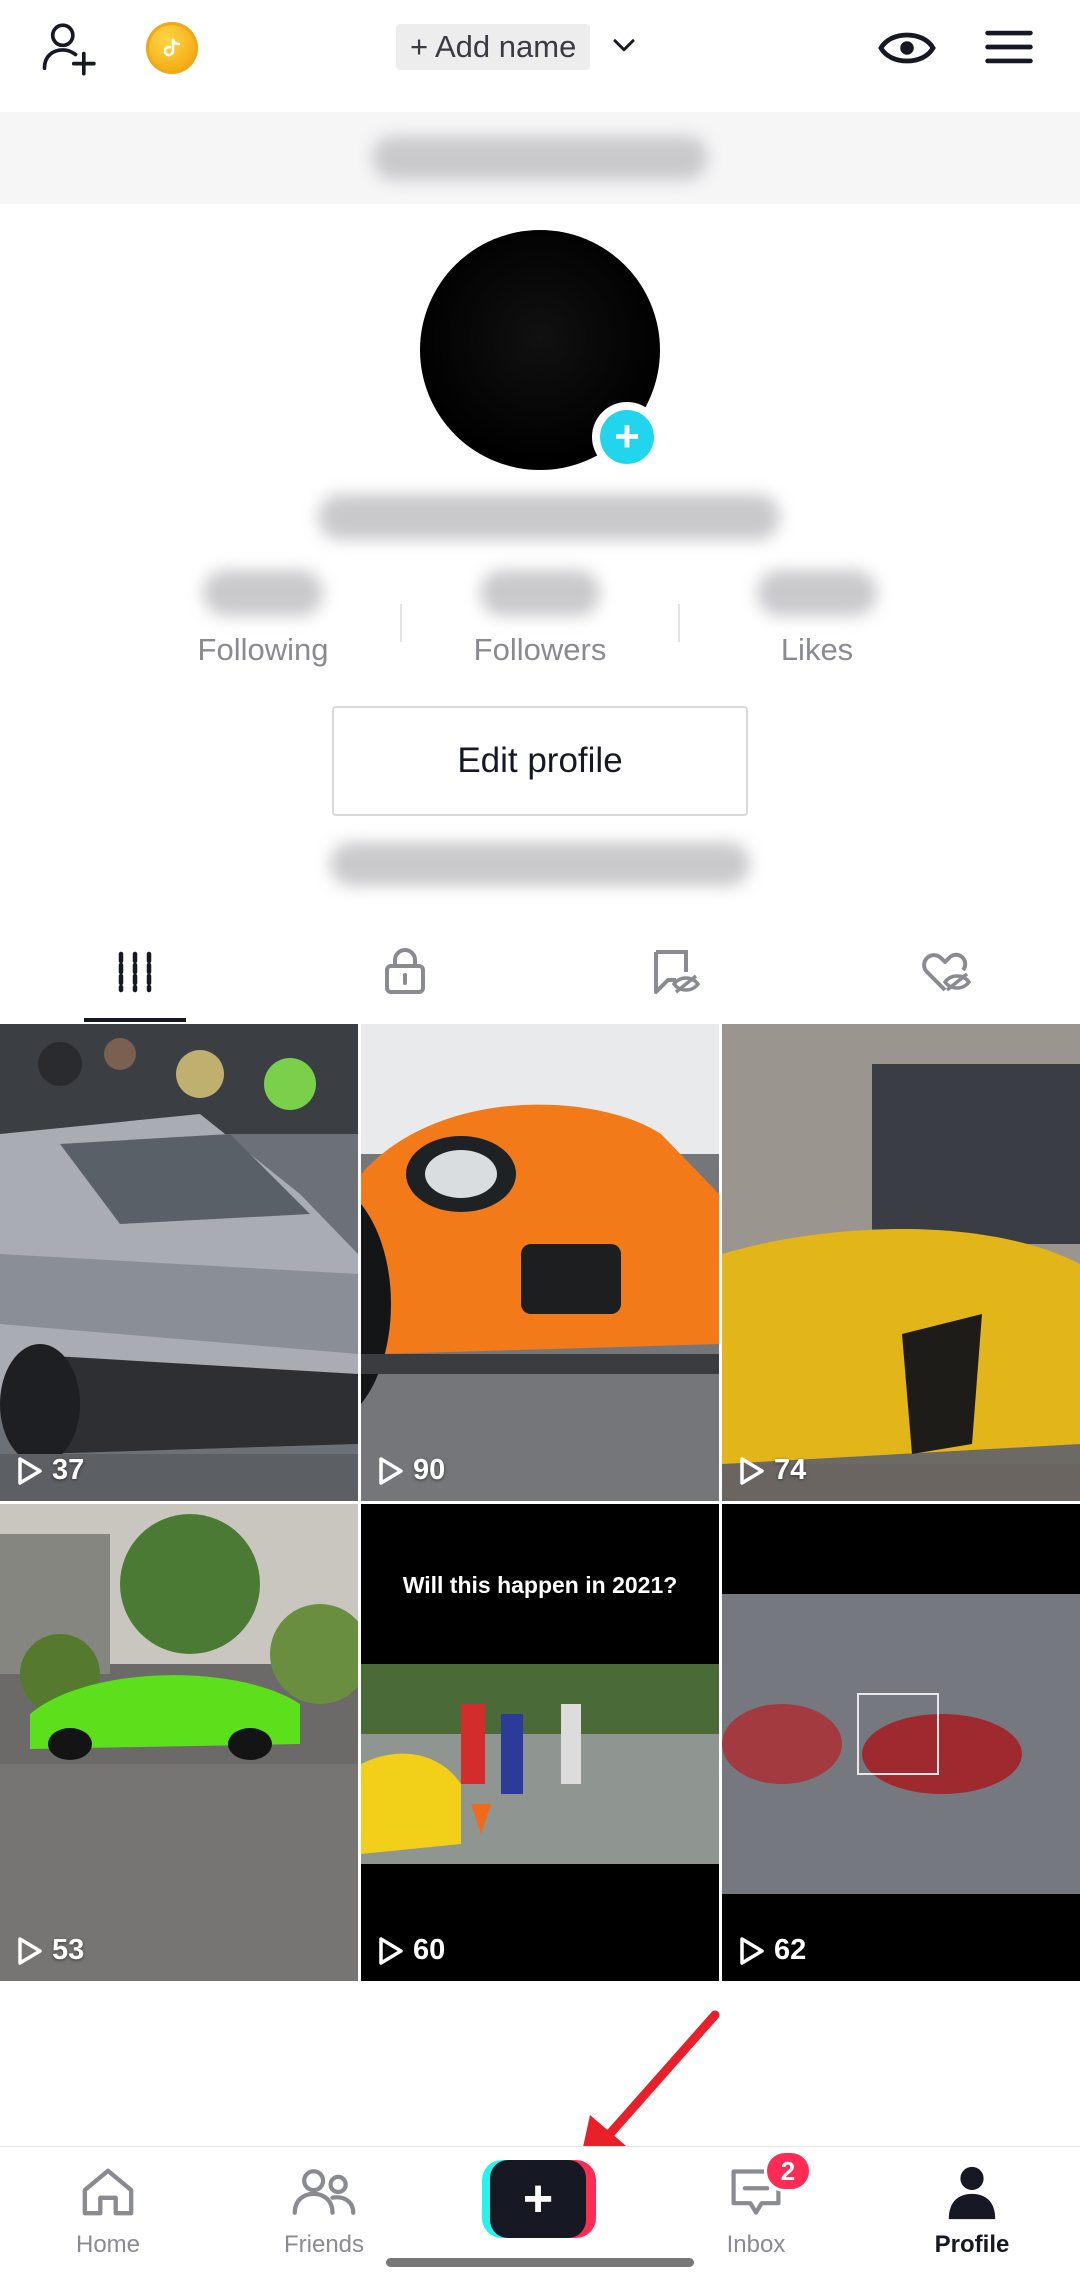 Image resolution: width=1080 pixels, height=2273 pixels. I want to click on video-thumbnail: 53, so click(179, 1742).